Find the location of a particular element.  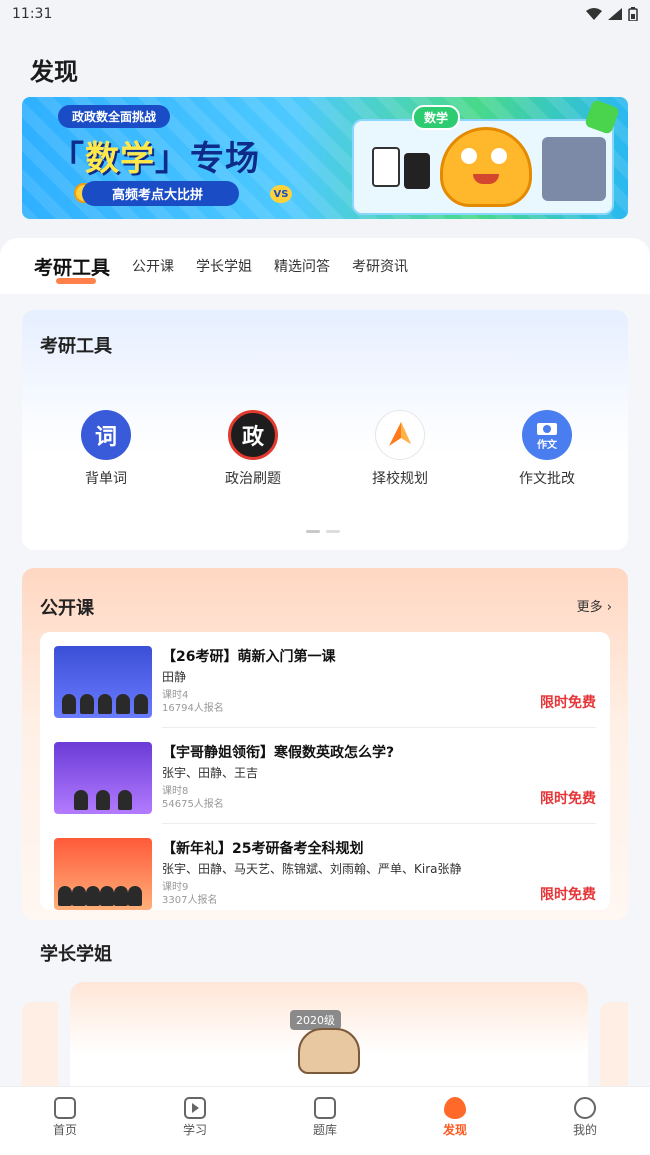

home-icon is located at coordinates (65, 1108).